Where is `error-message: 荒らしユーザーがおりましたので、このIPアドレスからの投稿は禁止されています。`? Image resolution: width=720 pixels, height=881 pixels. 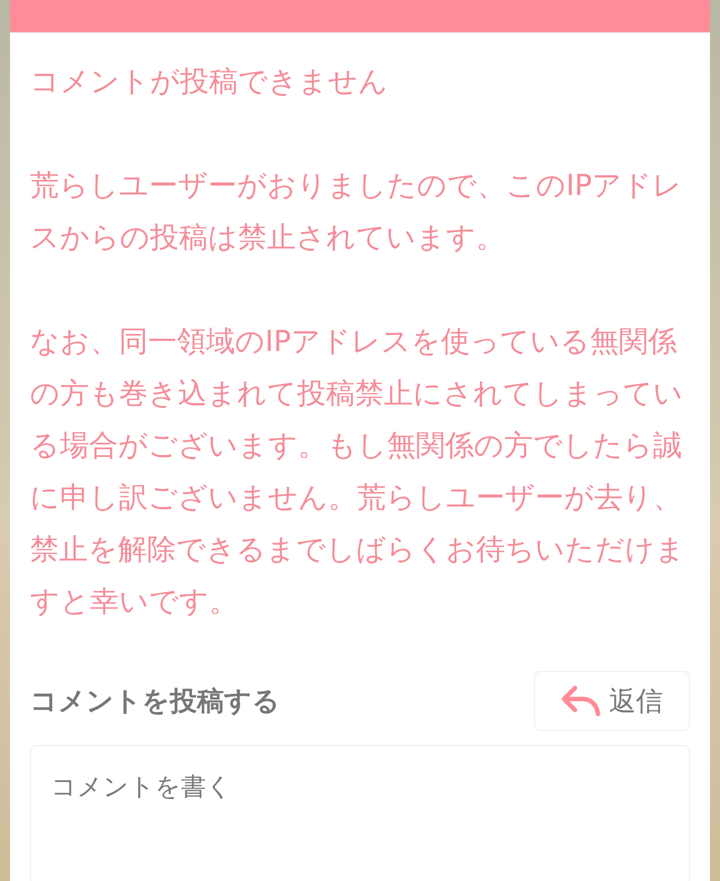
error-message: 荒らしユーザーがおりましたので、このIPアドレスからの投稿は禁止されています。 is located at coordinates (357, 211).